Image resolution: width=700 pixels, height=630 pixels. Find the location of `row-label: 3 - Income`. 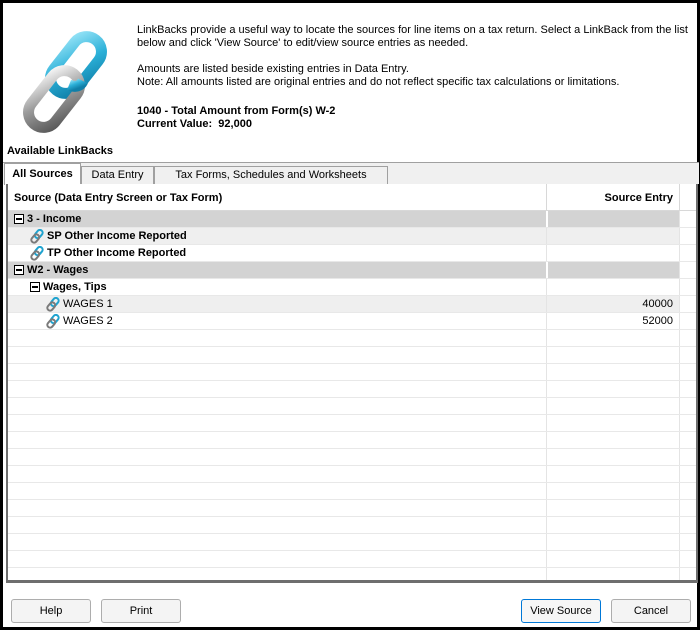

row-label: 3 - Income is located at coordinates (54, 219).